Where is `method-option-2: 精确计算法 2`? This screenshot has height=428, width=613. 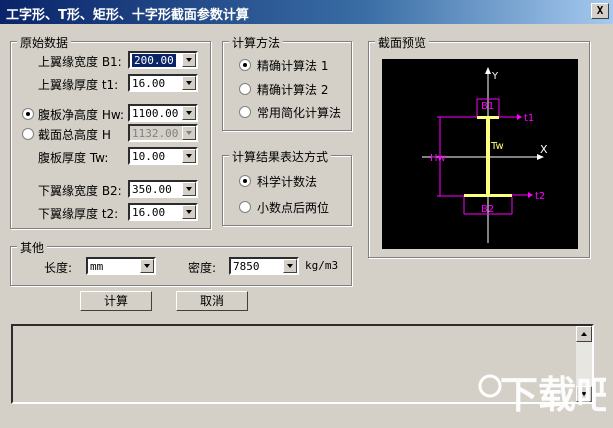 method-option-2: 精确计算法 2 is located at coordinates (292, 89).